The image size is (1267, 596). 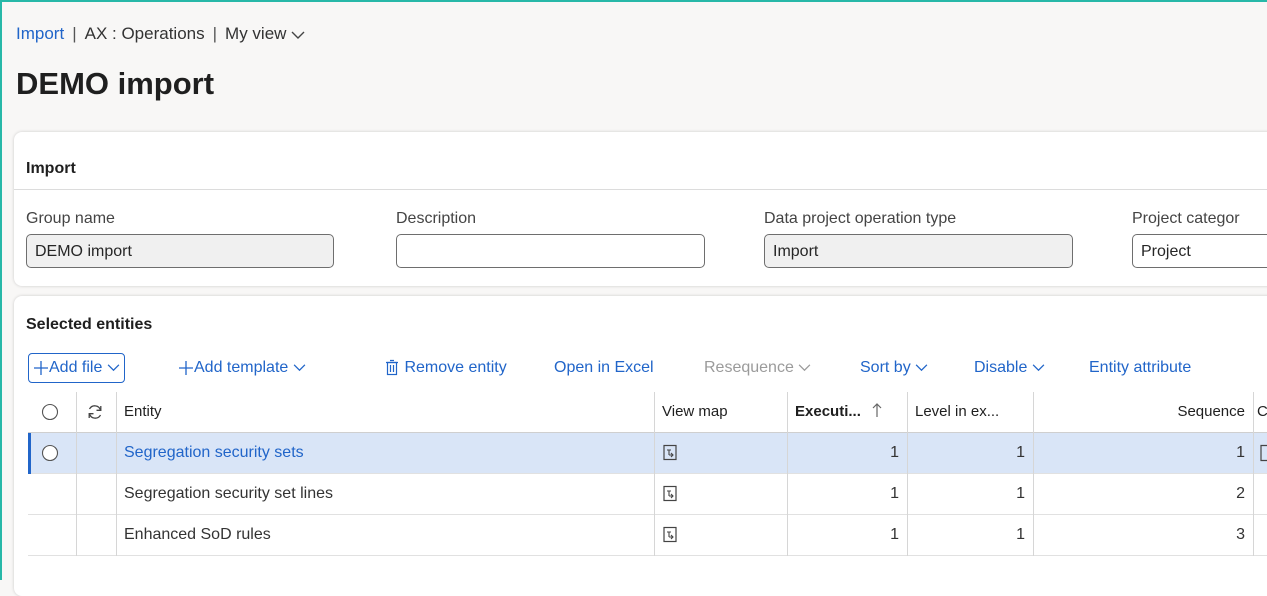 I want to click on table-row: Segregation security set lines 1 1 2, so click(x=647, y=494).